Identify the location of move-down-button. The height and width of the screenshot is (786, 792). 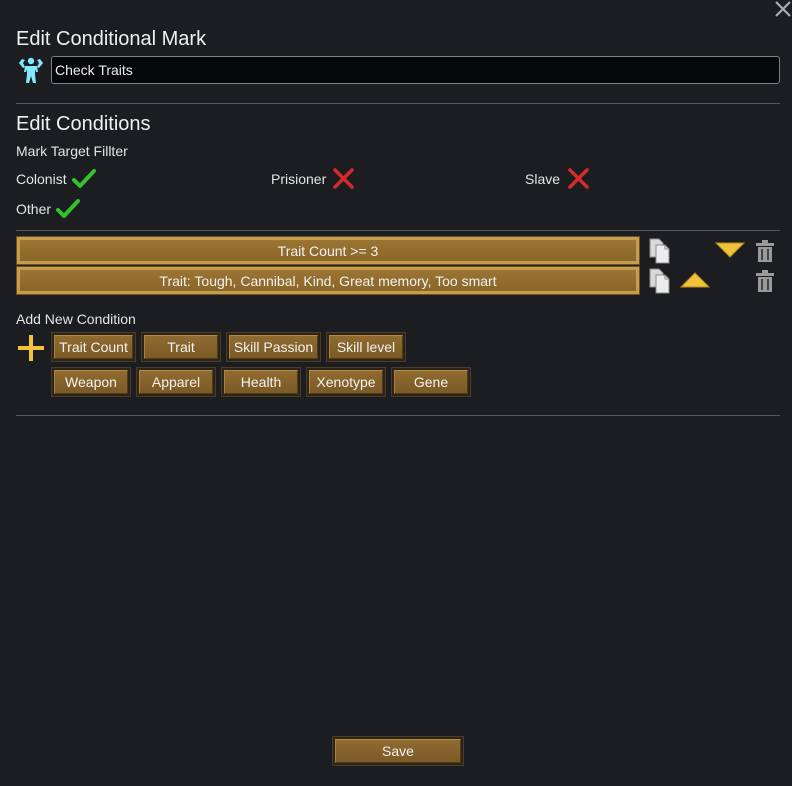
(730, 250).